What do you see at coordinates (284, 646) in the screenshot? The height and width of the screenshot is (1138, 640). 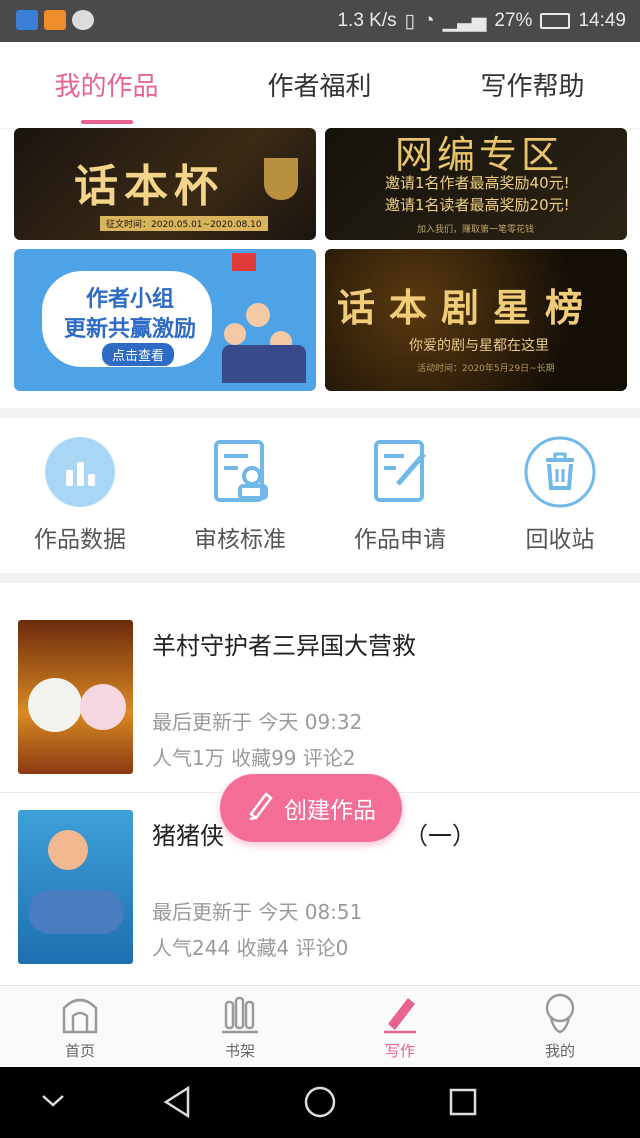 I see `work-title: 羊村守护者三异国大营救` at bounding box center [284, 646].